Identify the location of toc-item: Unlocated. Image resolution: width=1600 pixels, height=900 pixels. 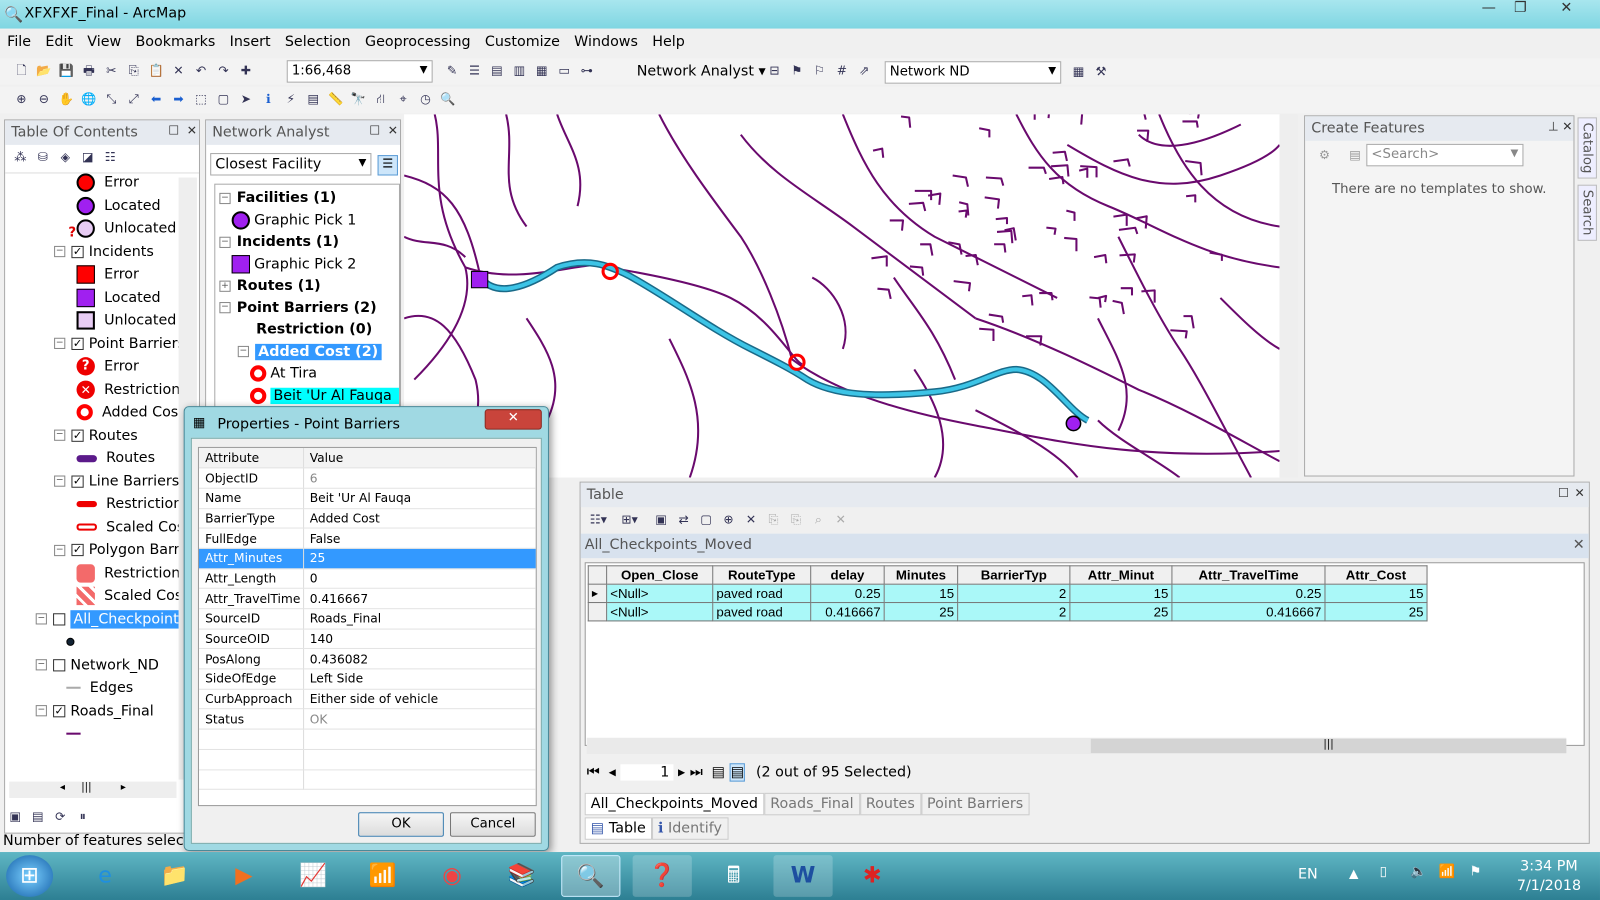
(126, 320).